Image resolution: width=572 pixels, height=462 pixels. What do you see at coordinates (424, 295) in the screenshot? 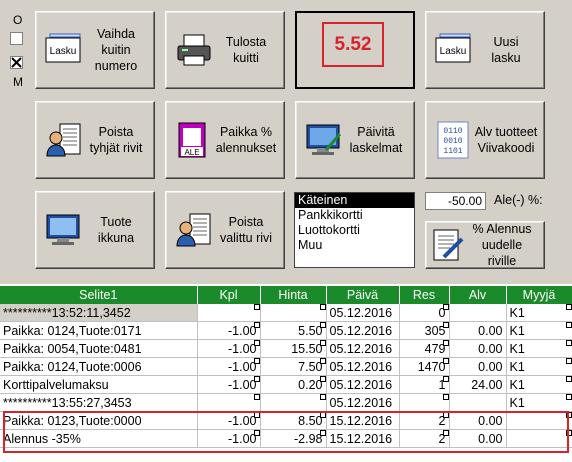
I see `column-header-res: Res` at bounding box center [424, 295].